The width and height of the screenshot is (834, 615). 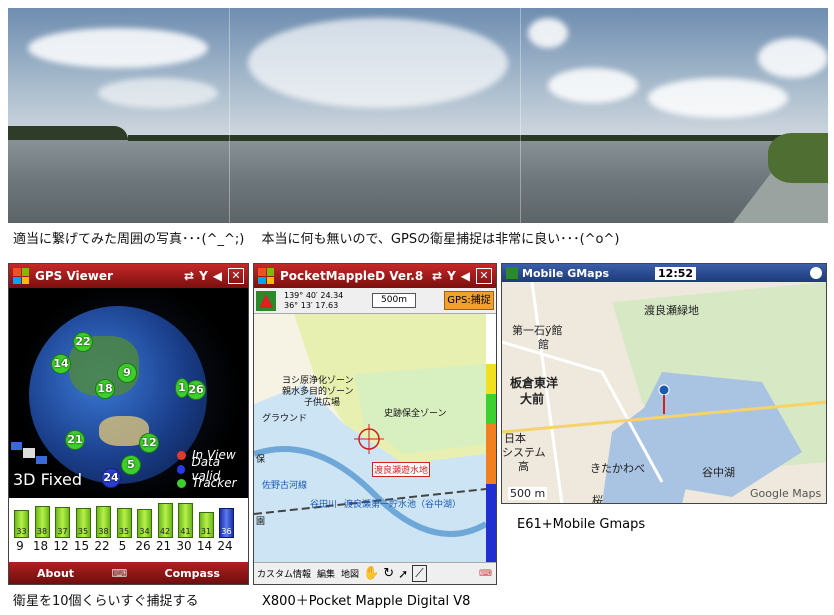 I want to click on satellite-marker: 14, so click(x=61, y=364).